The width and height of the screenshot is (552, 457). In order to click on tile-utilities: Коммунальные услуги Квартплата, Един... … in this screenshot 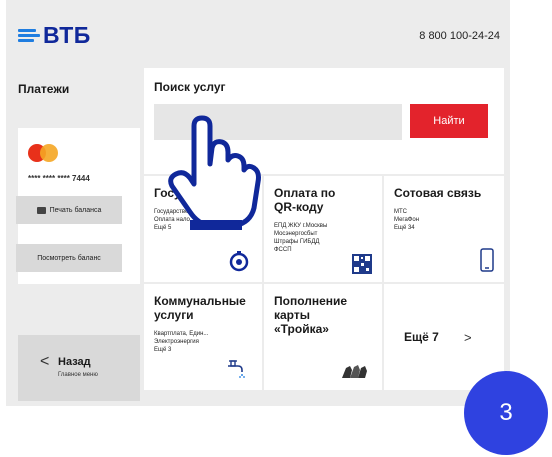, I will do `click(203, 337)`.